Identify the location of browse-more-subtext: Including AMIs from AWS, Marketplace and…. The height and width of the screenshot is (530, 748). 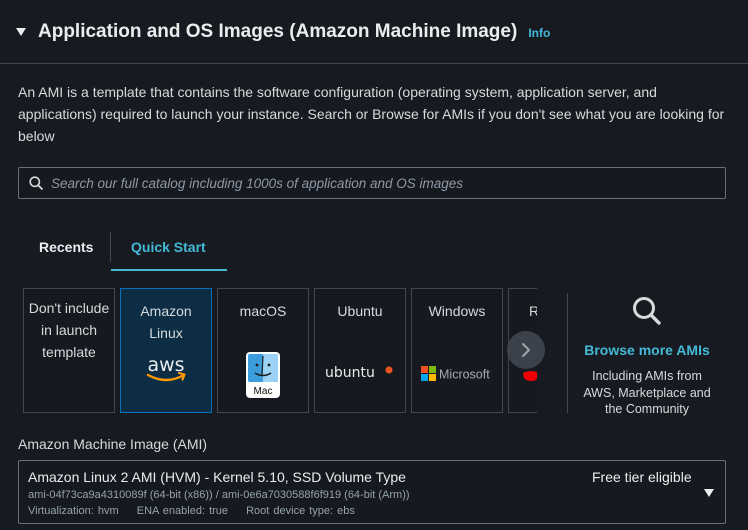
(647, 392).